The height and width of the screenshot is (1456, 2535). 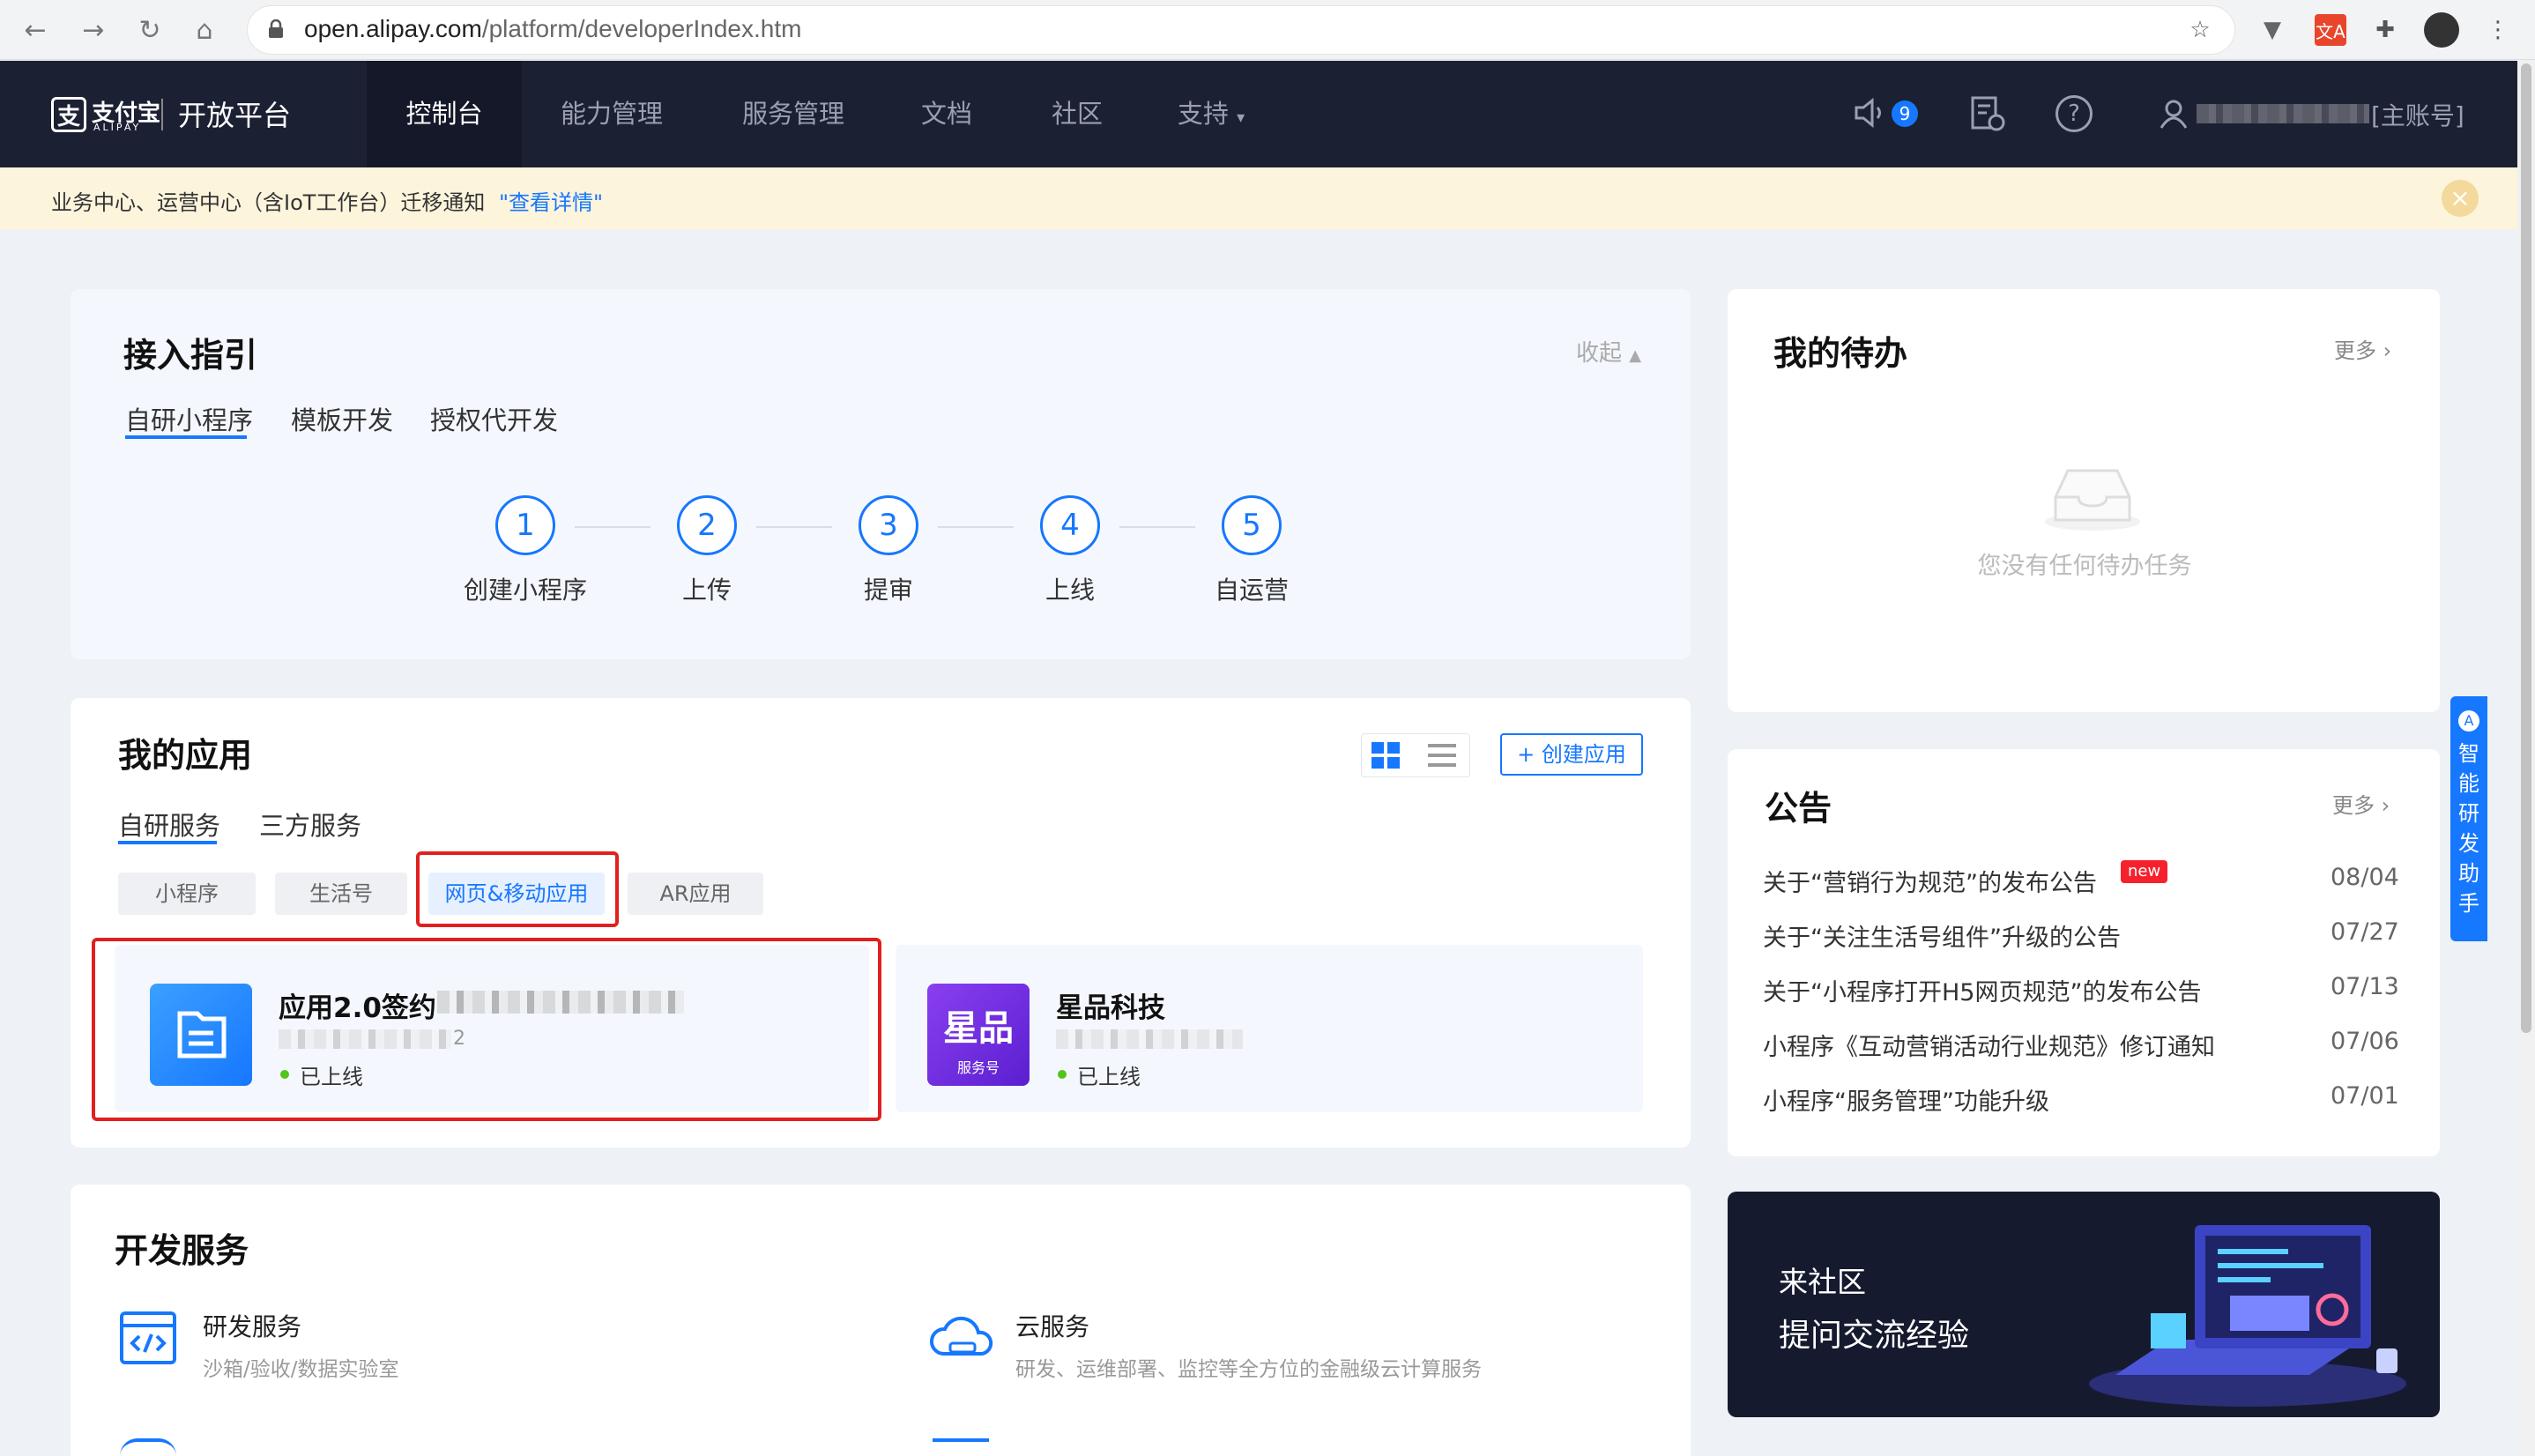 What do you see at coordinates (93, 30) in the screenshot?
I see `forward-icon: →` at bounding box center [93, 30].